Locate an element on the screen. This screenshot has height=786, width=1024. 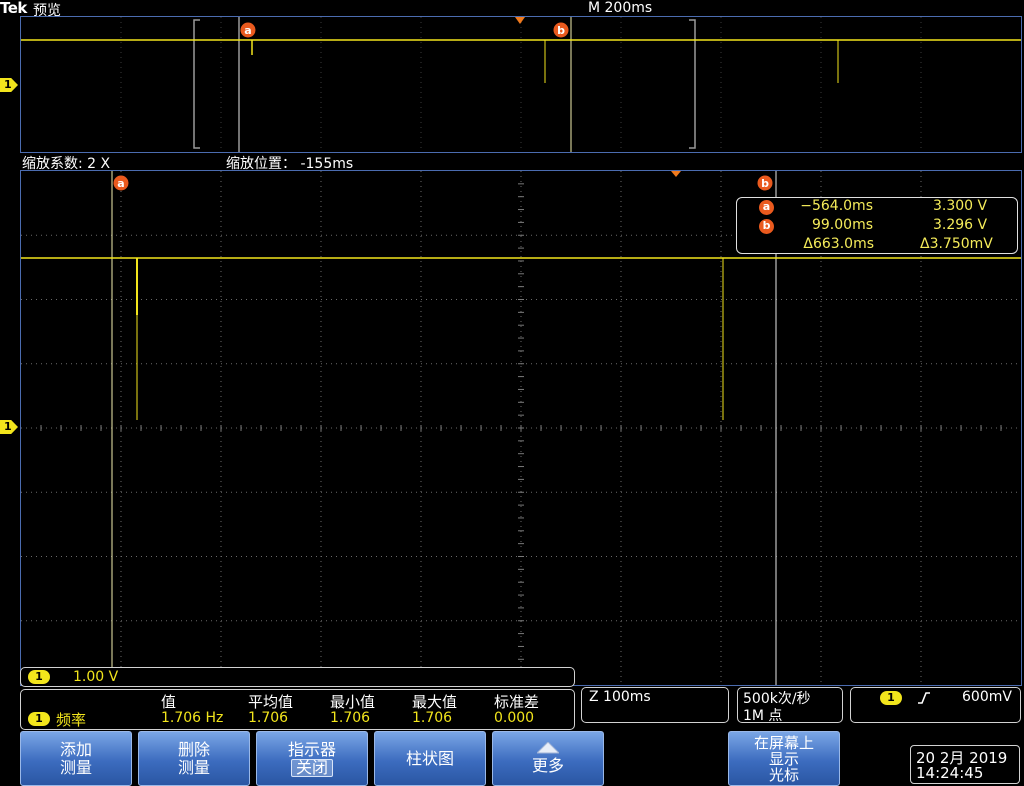
cursor-b-icon: b is located at coordinates (766, 226).